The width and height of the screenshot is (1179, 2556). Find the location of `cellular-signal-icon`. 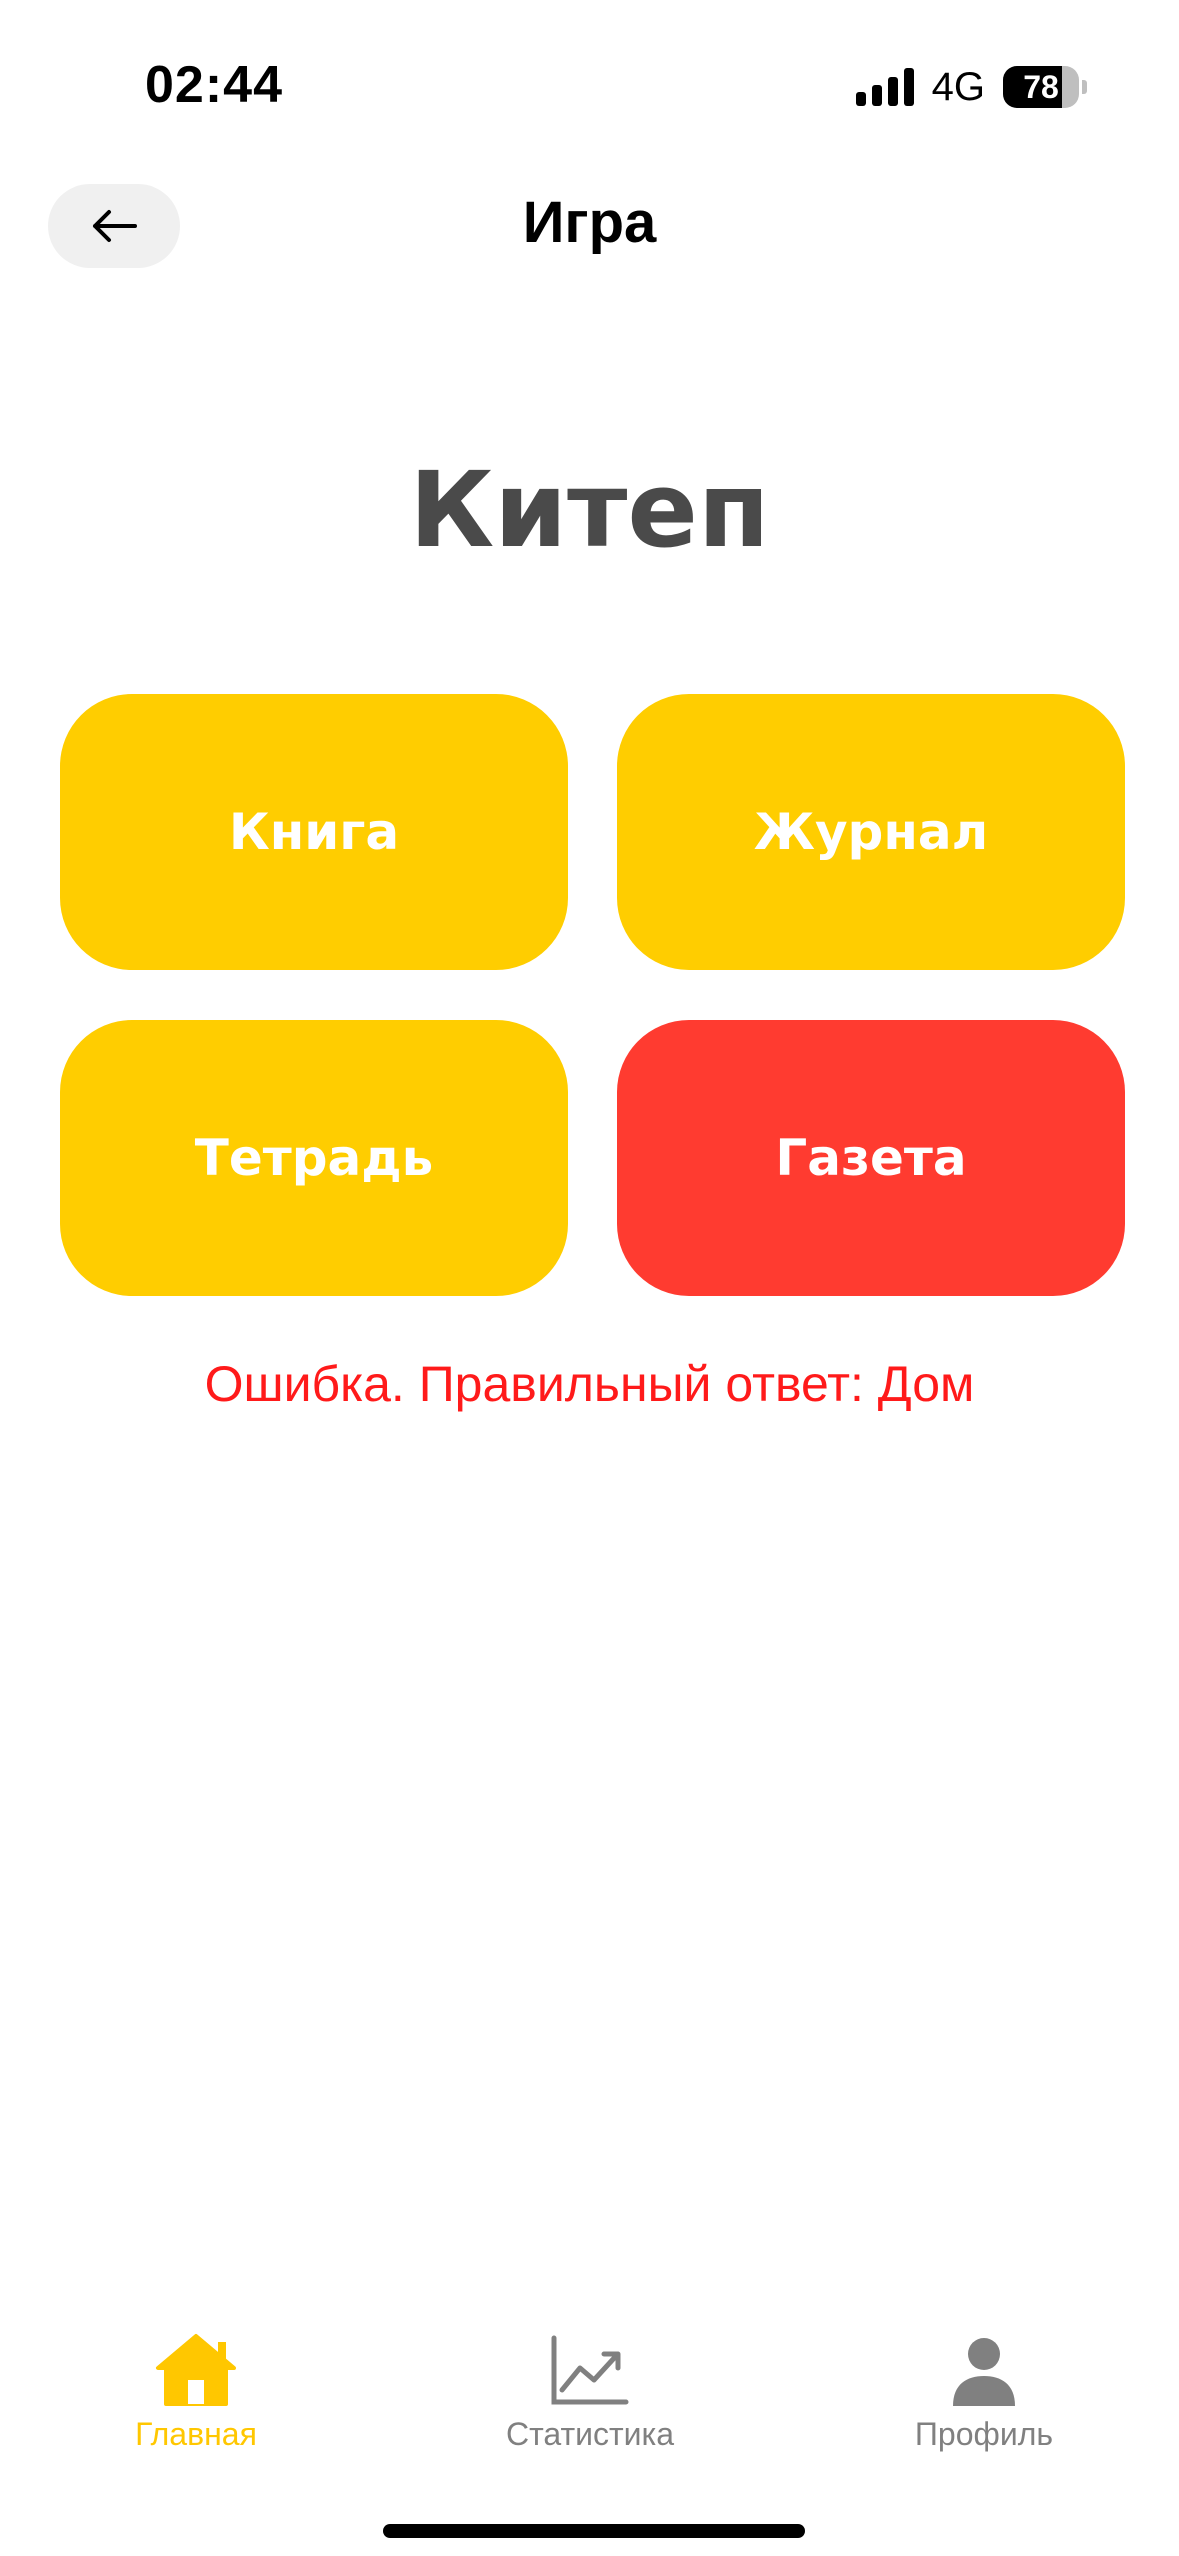

cellular-signal-icon is located at coordinates (884, 87).